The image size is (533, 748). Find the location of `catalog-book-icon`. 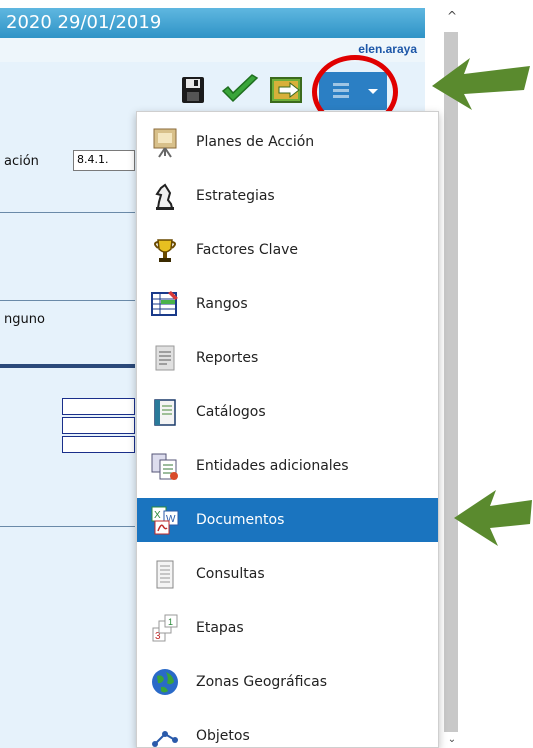

catalog-book-icon is located at coordinates (165, 412).